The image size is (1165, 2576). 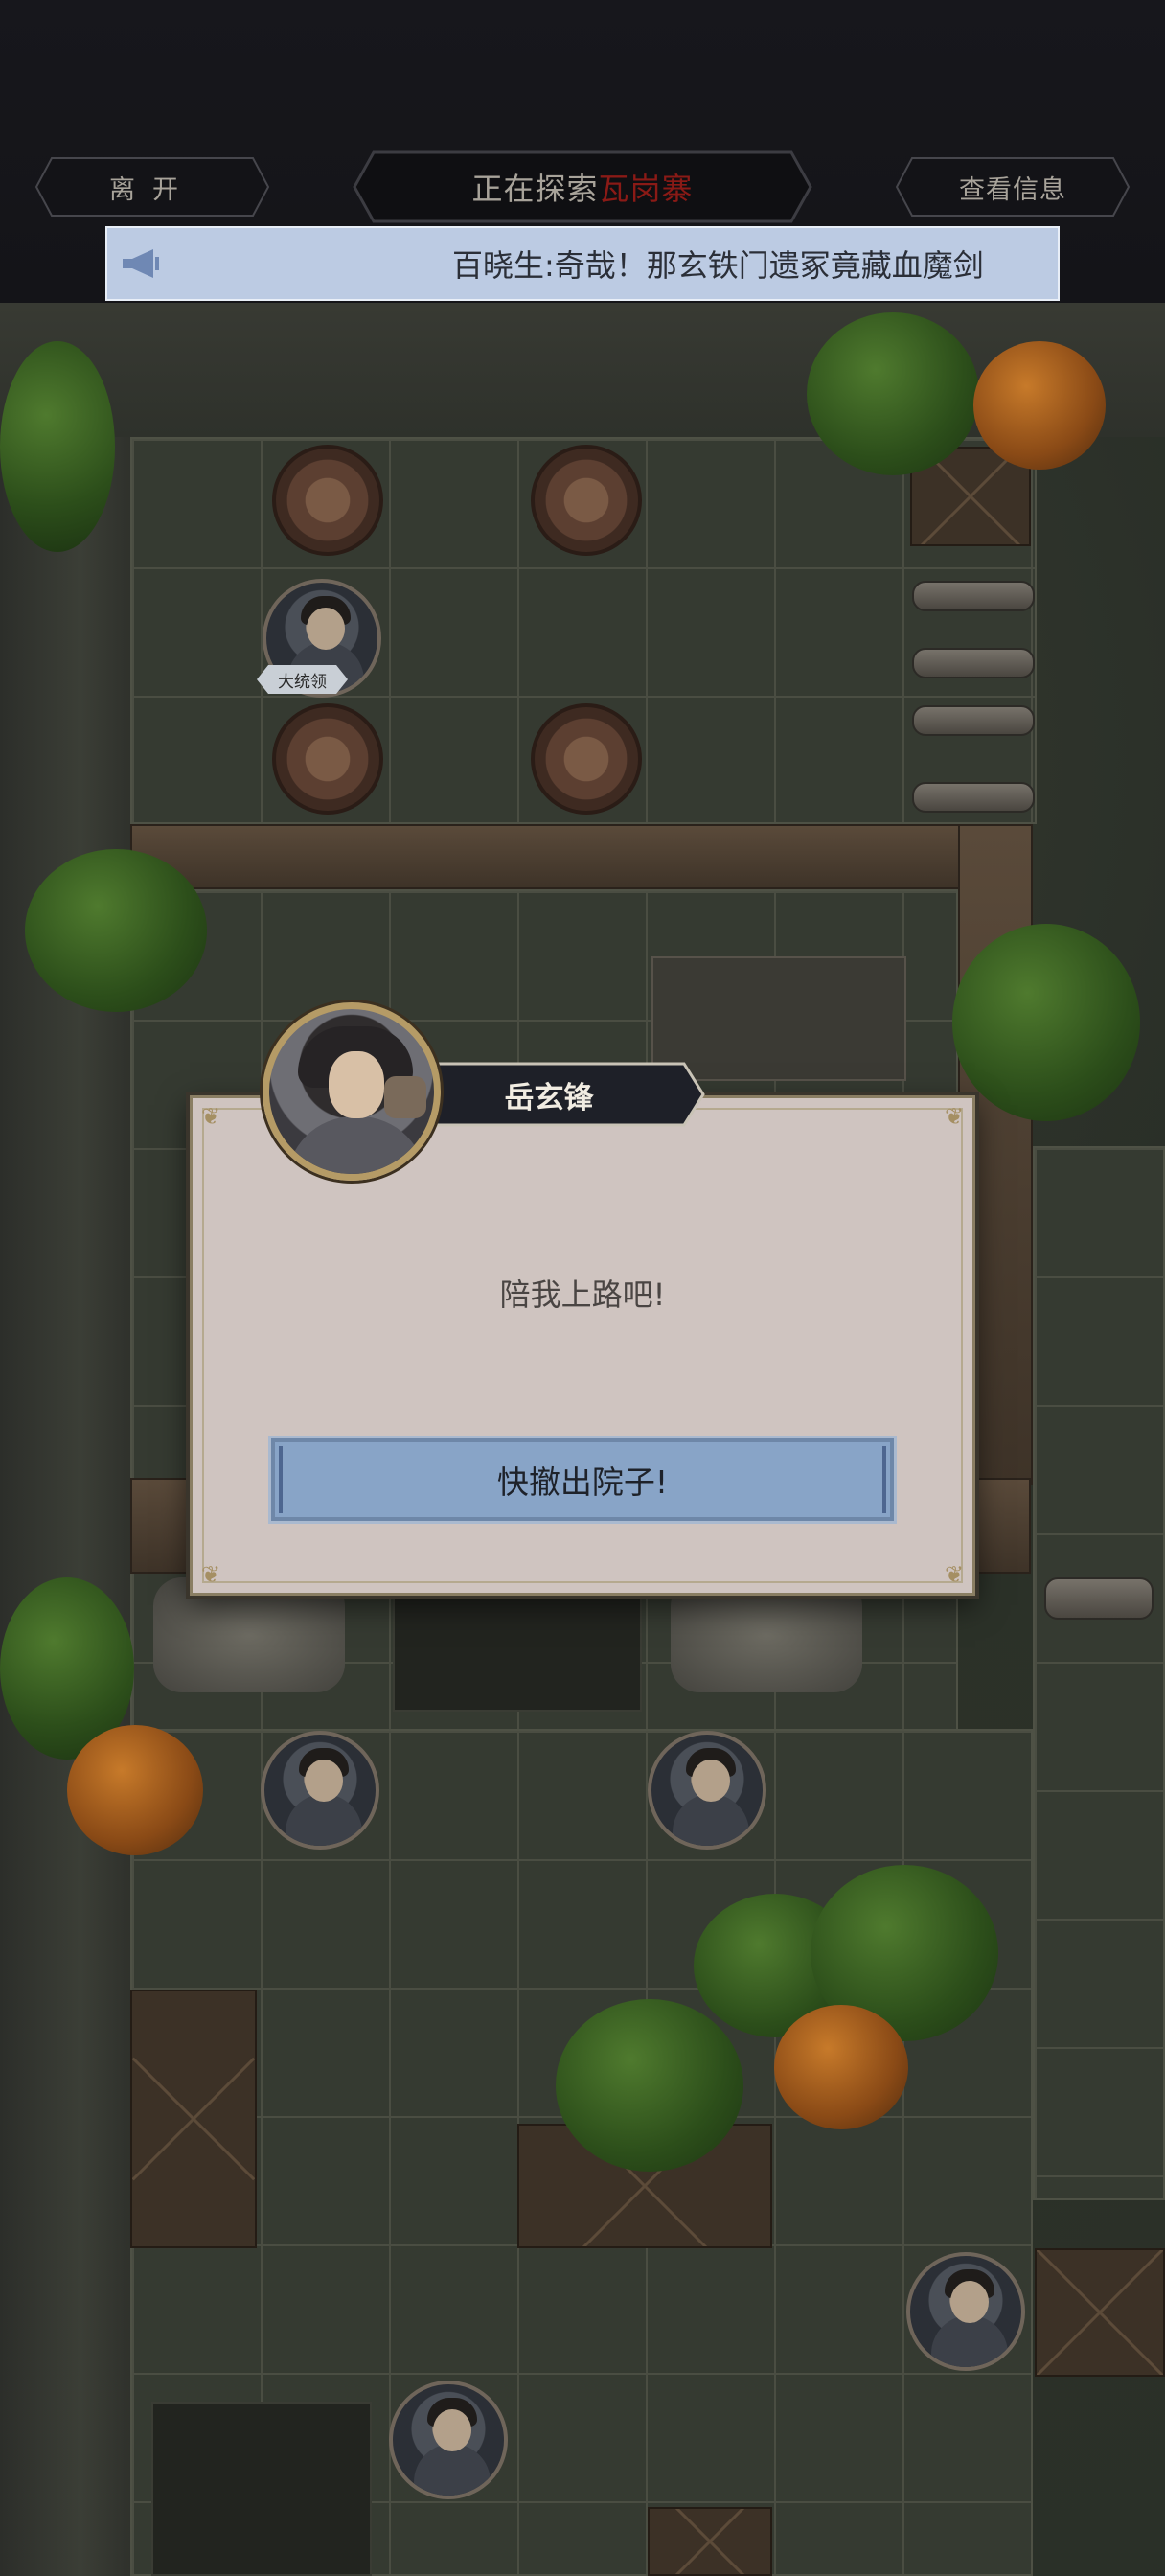 I want to click on flee-courtyard-label: 快撤出院子!, so click(x=582, y=1482).